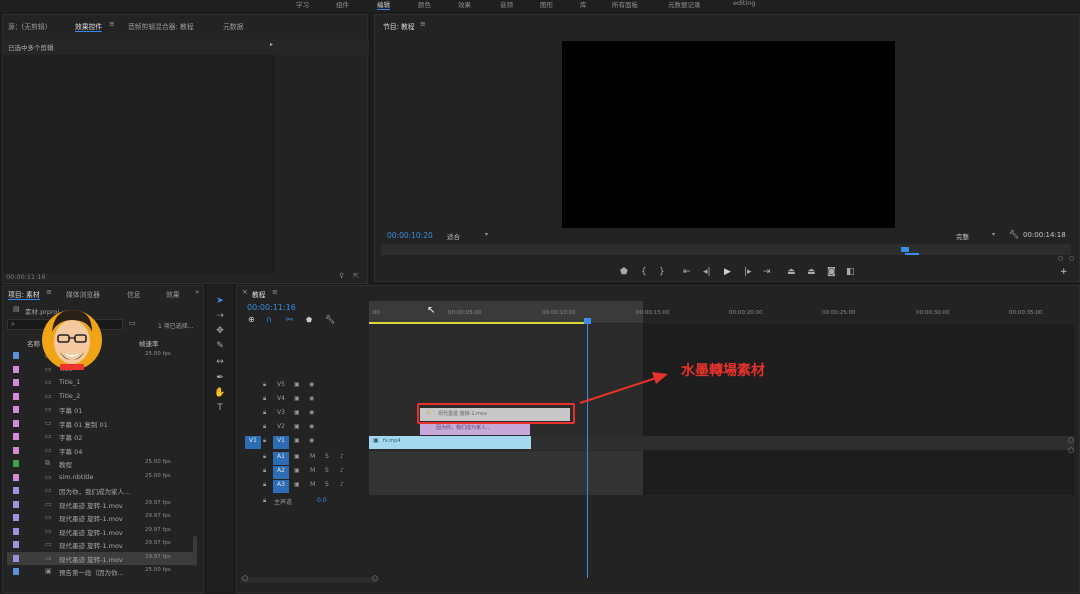 The width and height of the screenshot is (1080, 594). Describe the element at coordinates (289, 319) in the screenshot. I see `linked-selection-icon: ⚯` at that location.